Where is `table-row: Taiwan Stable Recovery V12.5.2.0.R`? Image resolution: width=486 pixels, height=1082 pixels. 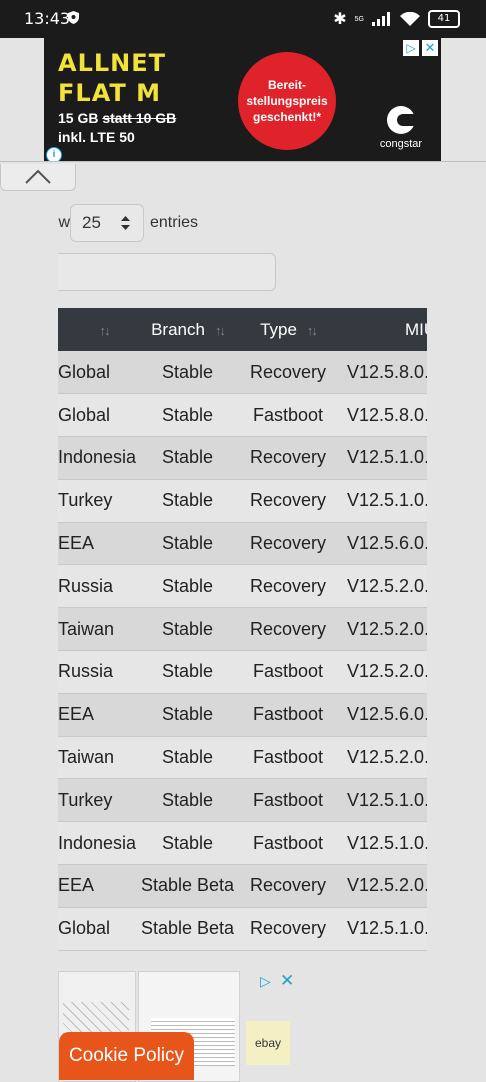
table-row: Taiwan Stable Recovery V12.5.2.0.R is located at coordinates (242, 629).